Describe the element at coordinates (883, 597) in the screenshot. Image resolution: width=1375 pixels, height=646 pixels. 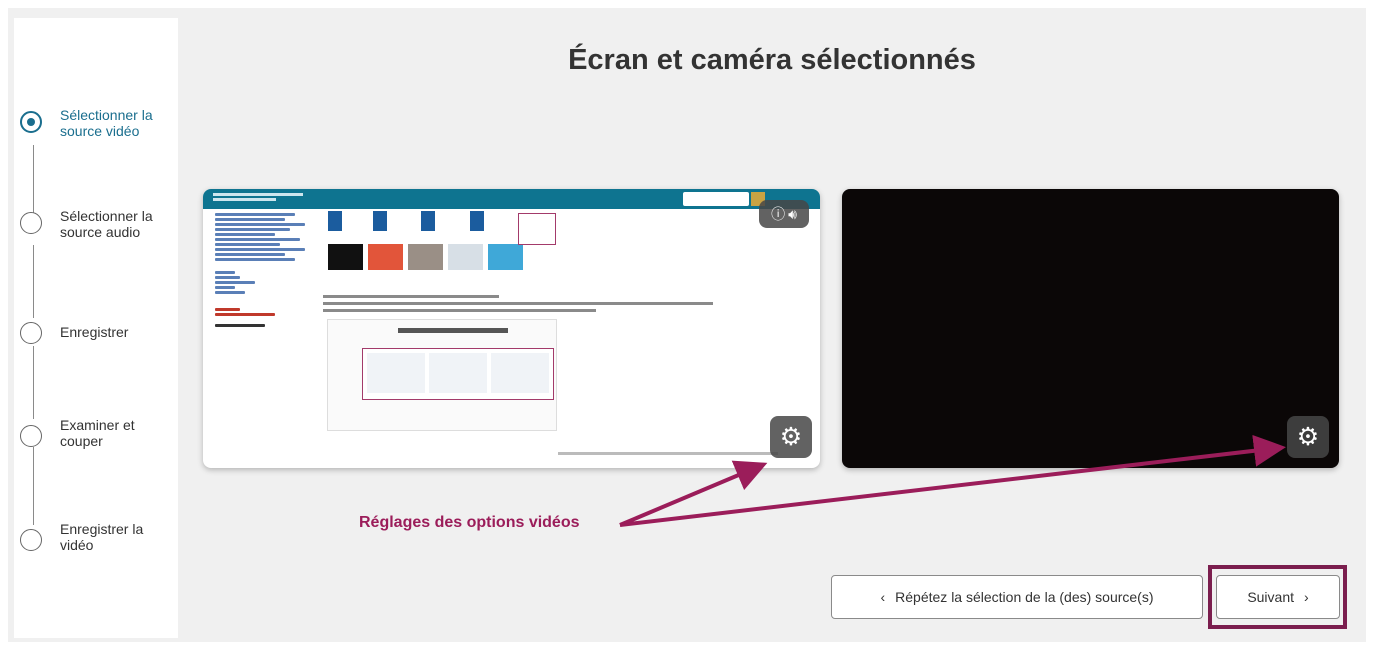
I see `chevron-left-icon: ‹` at that location.